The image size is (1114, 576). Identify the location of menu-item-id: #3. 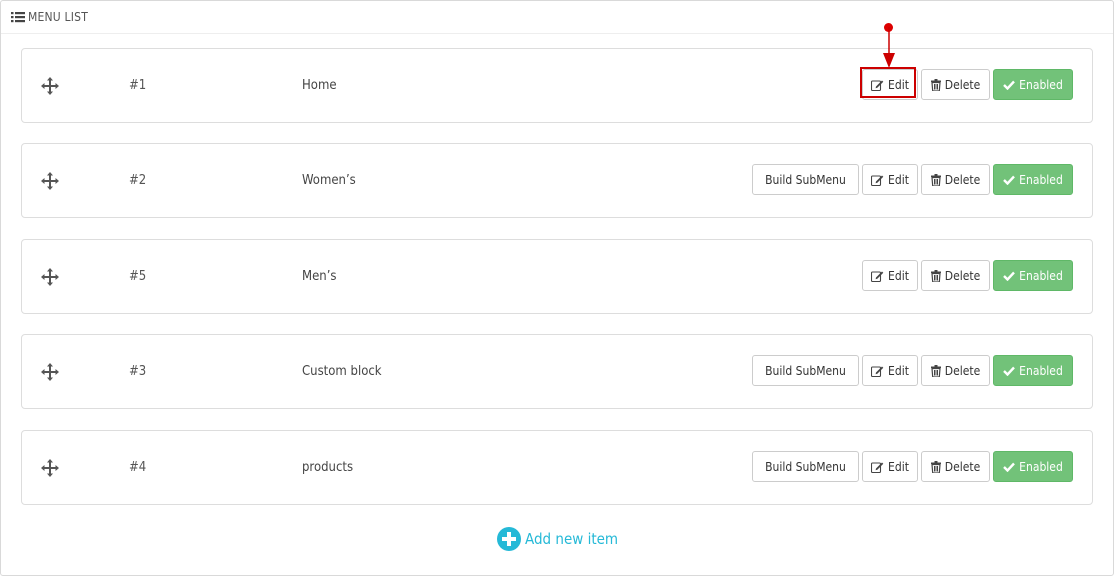
(138, 371).